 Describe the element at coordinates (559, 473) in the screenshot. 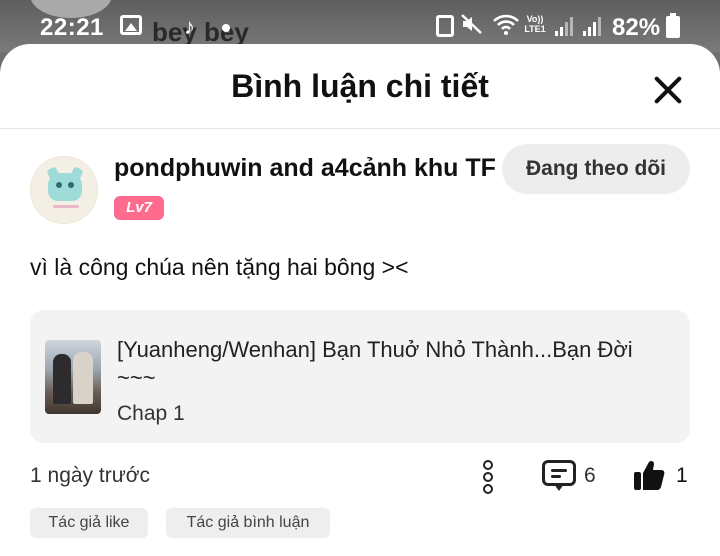

I see `reply-icon-box` at that location.